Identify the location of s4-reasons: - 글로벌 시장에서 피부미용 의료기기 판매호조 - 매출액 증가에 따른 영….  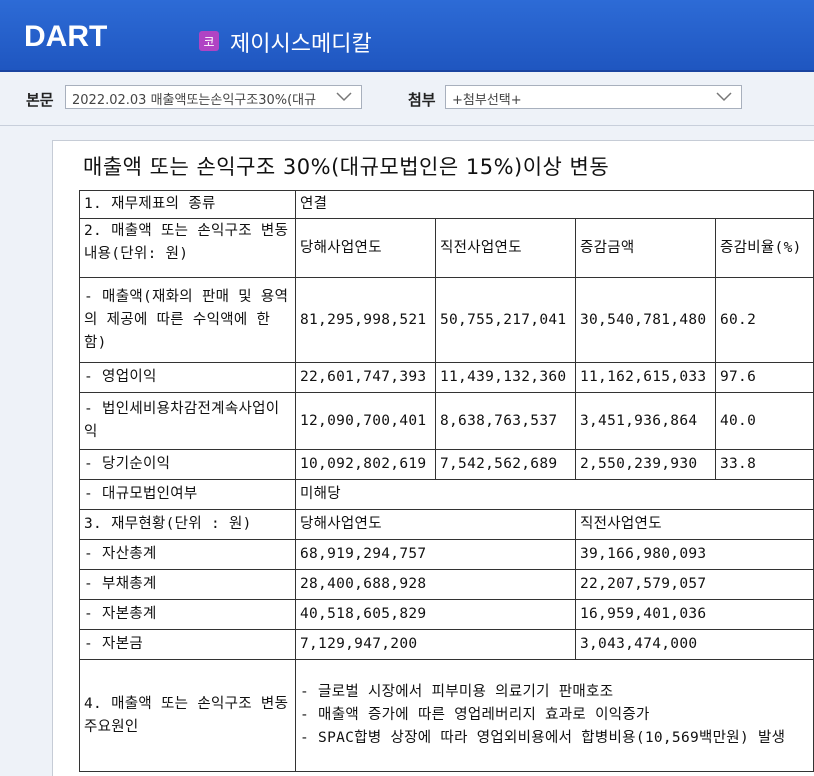
(554, 715).